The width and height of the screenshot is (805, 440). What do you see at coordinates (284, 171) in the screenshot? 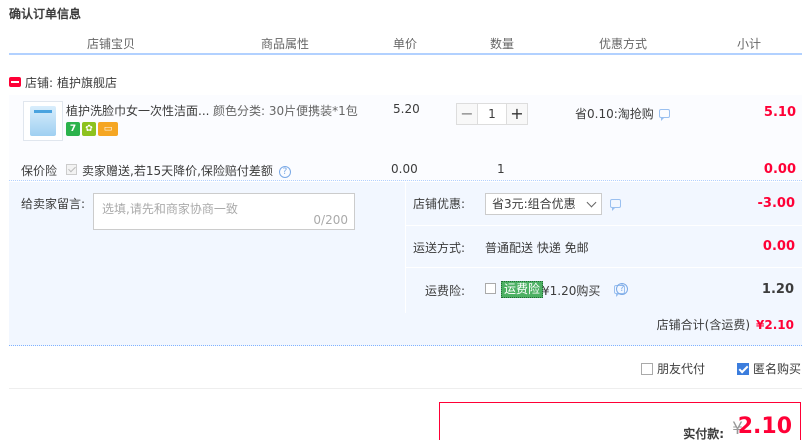
I see `help-icon: ?` at bounding box center [284, 171].